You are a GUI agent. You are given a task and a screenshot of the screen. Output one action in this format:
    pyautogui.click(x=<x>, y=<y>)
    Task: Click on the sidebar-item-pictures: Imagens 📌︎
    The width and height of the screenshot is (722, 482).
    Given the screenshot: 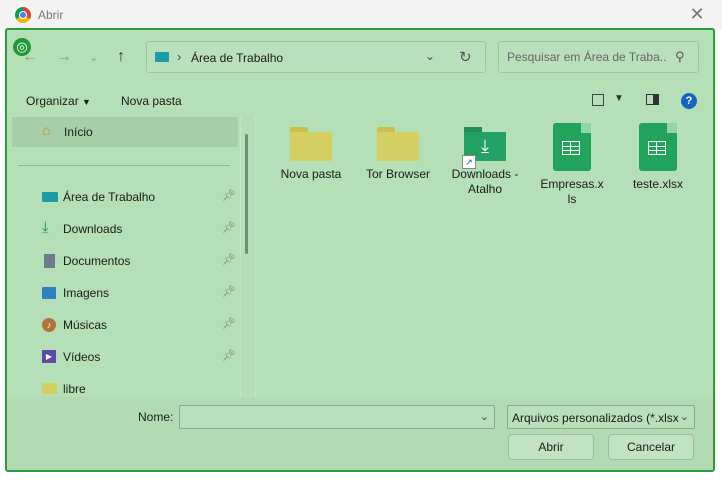 What is the action you would take?
    pyautogui.click(x=140, y=293)
    